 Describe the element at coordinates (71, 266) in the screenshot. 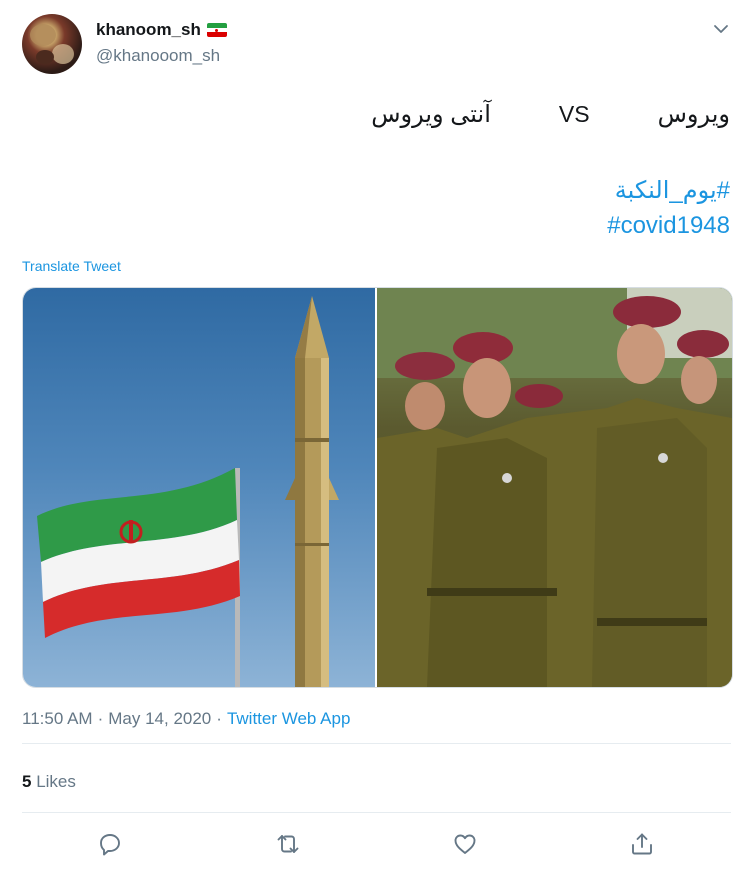

I see `translate-tweet-link: Translate Tweet` at that location.